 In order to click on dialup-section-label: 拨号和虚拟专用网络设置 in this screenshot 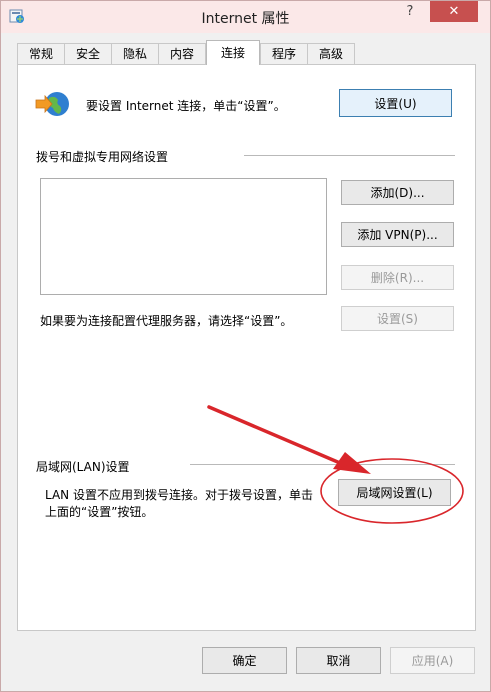, I will do `click(102, 157)`.